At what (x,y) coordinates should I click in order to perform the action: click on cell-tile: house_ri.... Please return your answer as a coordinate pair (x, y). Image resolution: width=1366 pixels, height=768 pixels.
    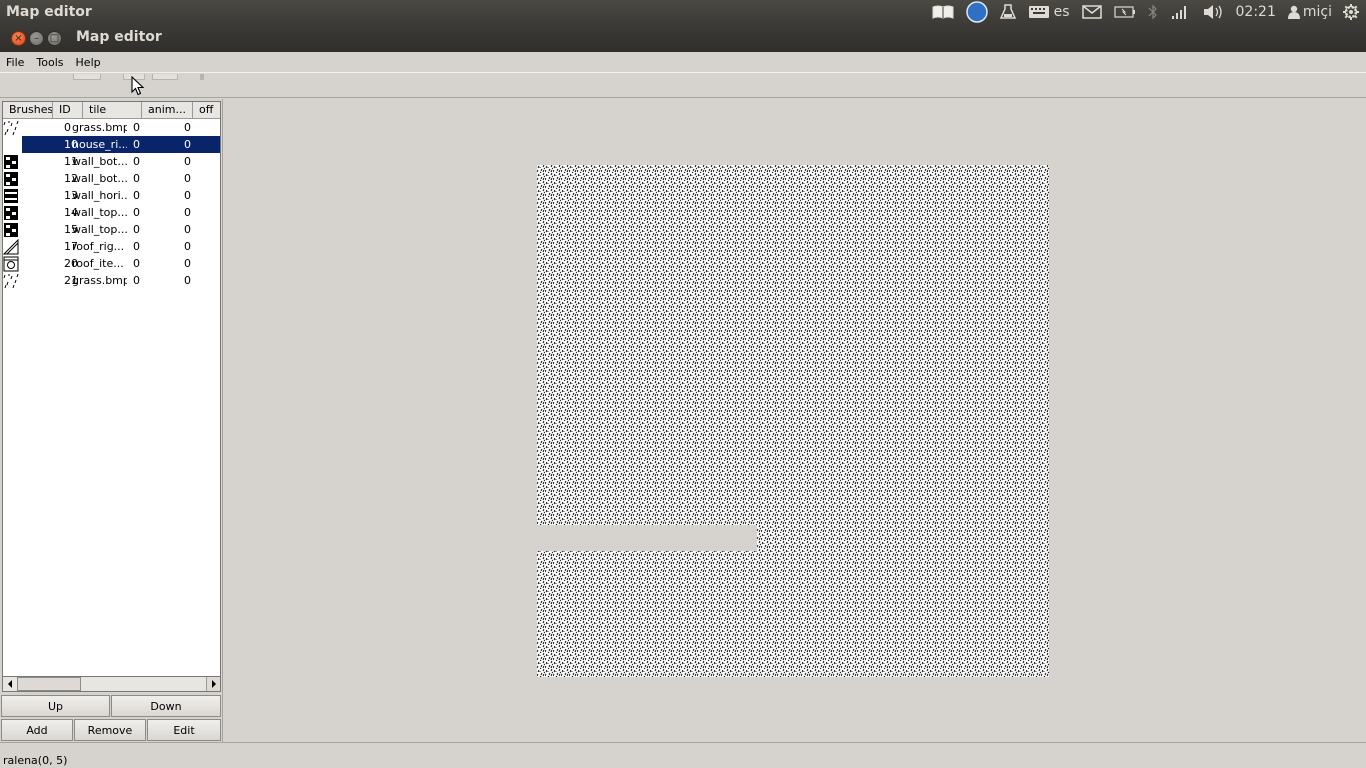
    Looking at the image, I should click on (99, 144).